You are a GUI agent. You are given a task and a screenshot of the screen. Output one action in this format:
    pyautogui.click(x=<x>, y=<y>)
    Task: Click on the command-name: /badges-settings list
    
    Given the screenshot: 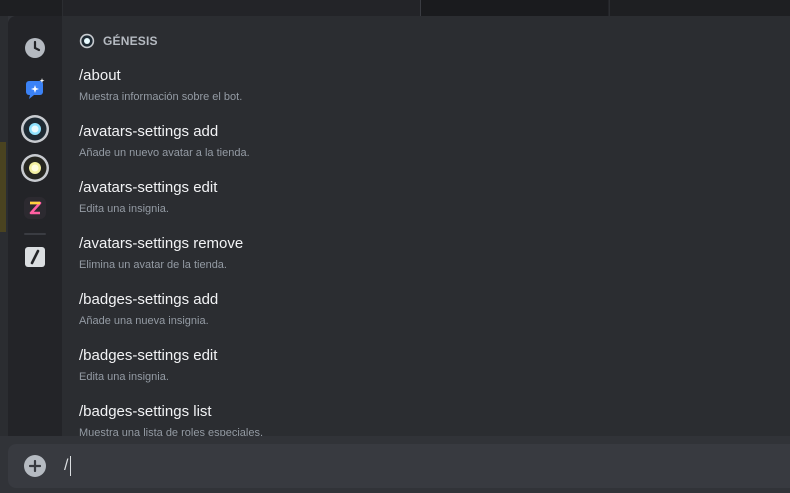 What is the action you would take?
    pyautogui.click(x=145, y=411)
    